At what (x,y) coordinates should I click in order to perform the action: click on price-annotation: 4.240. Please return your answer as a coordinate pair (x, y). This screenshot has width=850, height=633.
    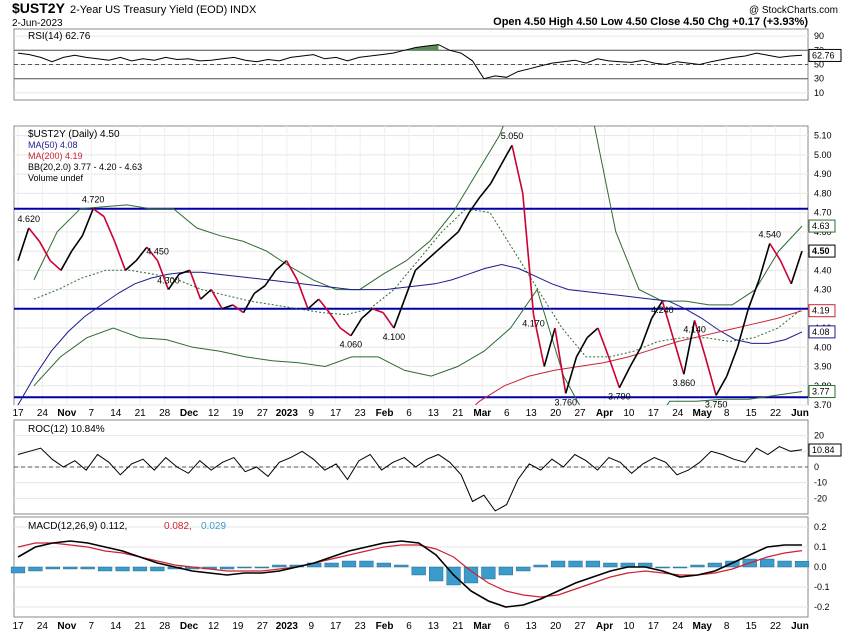
    Looking at the image, I should click on (662, 310).